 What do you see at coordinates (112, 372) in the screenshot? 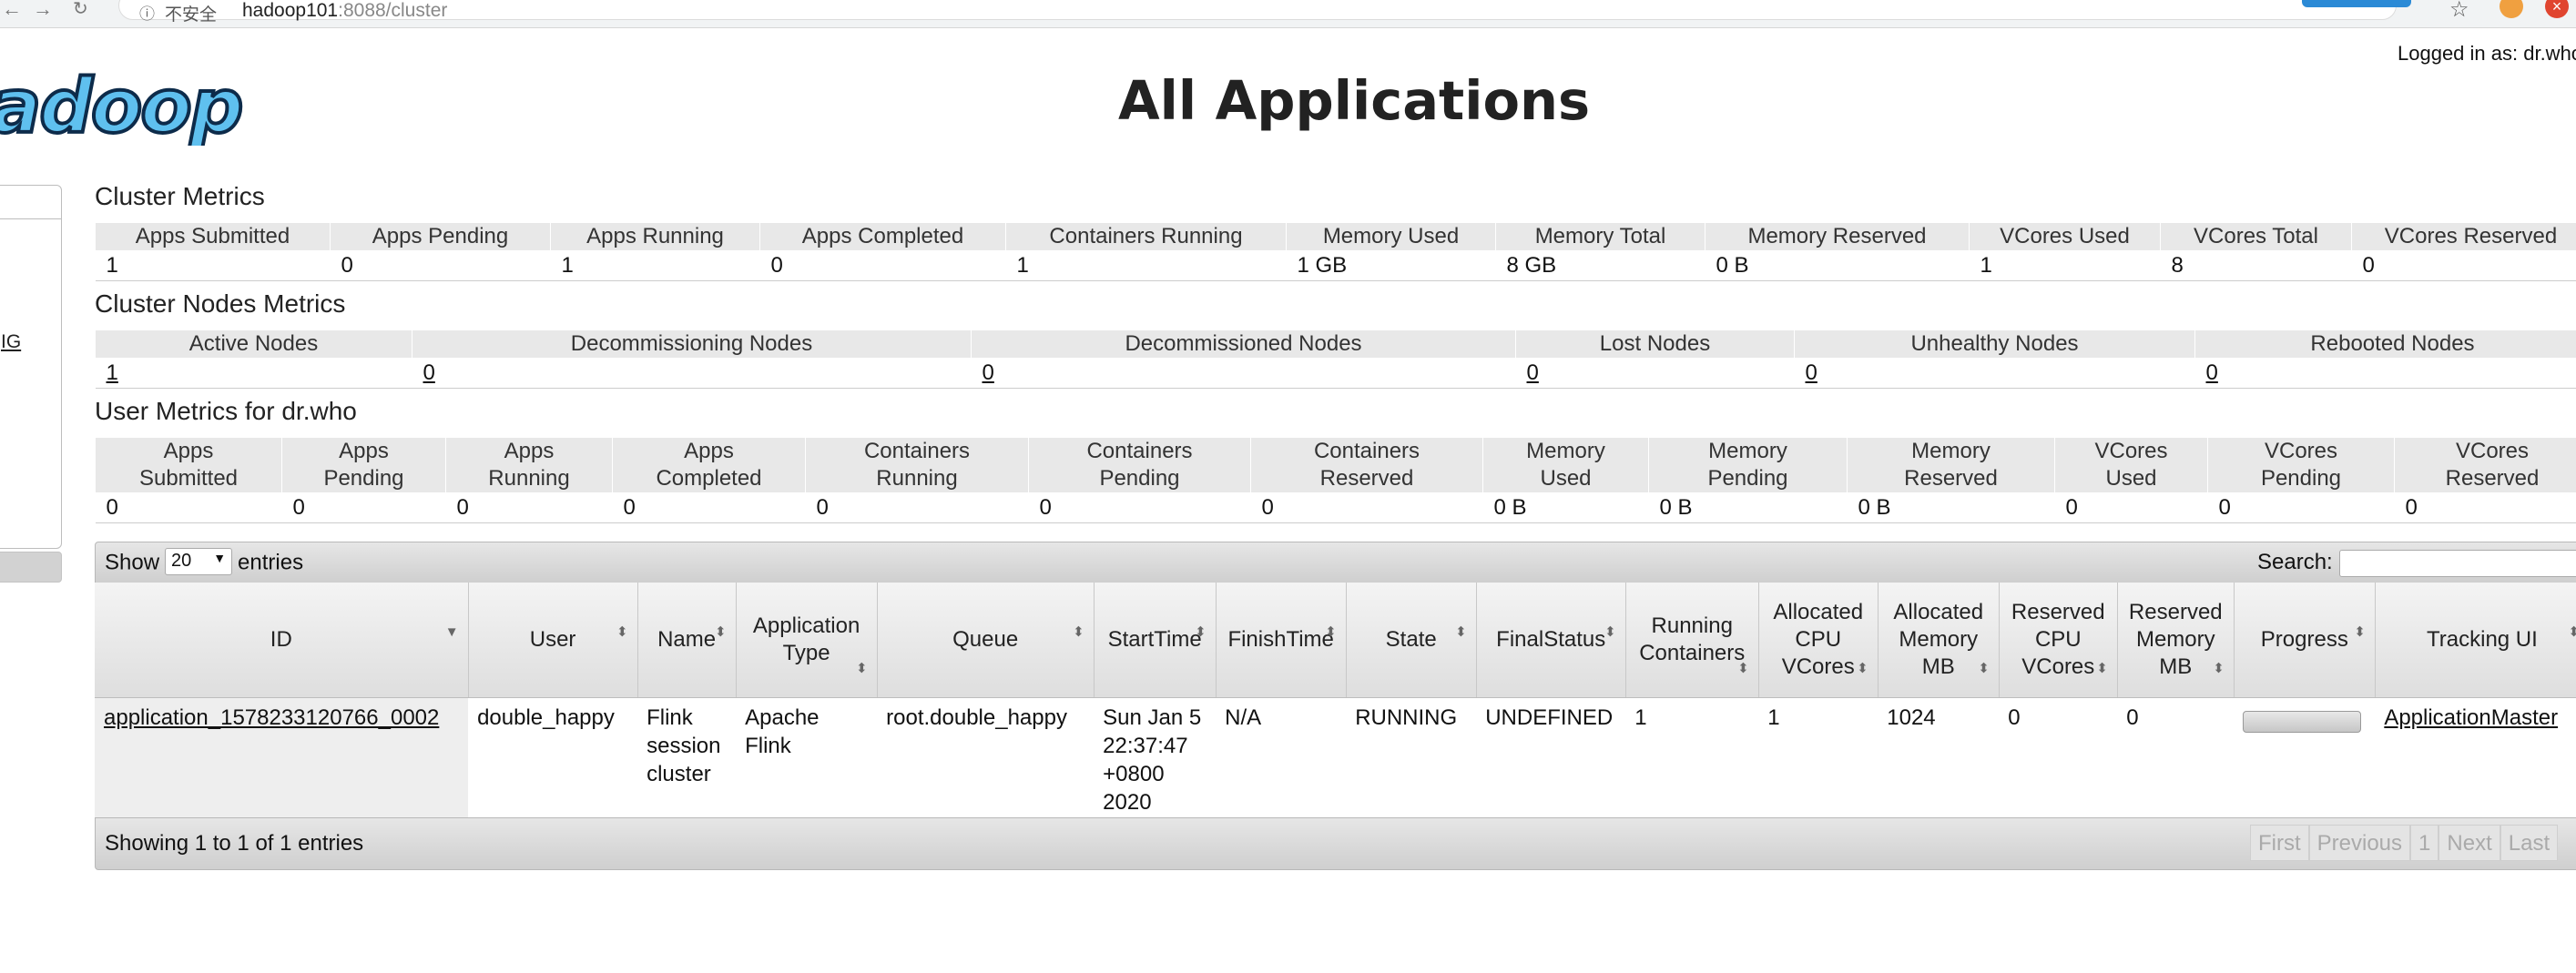
I see `active-nodes-link: 1` at bounding box center [112, 372].